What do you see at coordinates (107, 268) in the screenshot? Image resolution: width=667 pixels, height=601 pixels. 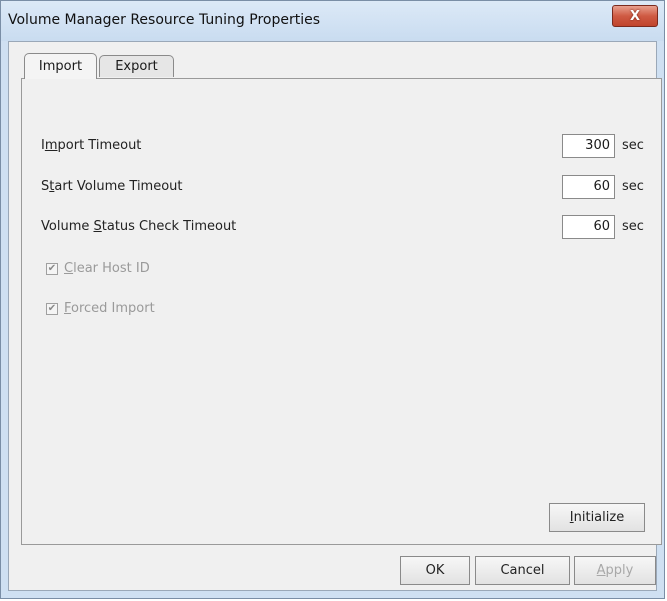 I see `clear-host-id-label: Clear Host ID` at bounding box center [107, 268].